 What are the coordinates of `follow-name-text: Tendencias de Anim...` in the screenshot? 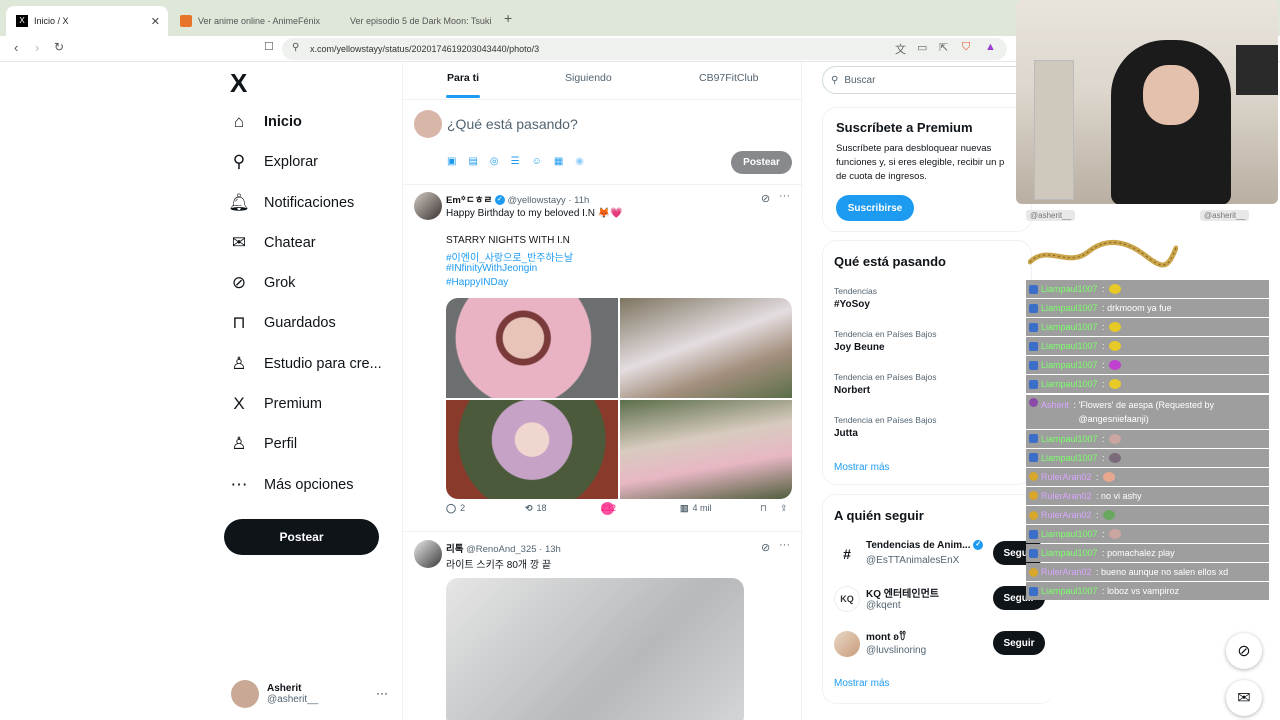 It's located at (918, 545).